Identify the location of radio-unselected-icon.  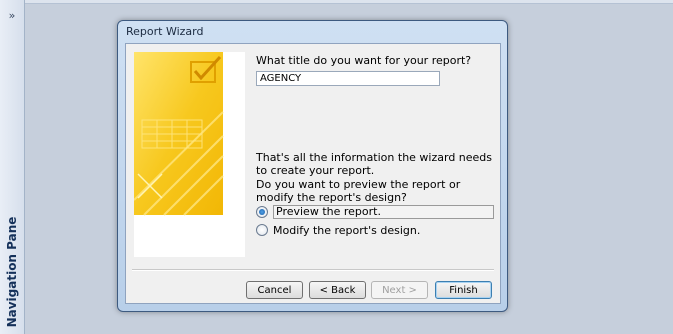
(262, 230).